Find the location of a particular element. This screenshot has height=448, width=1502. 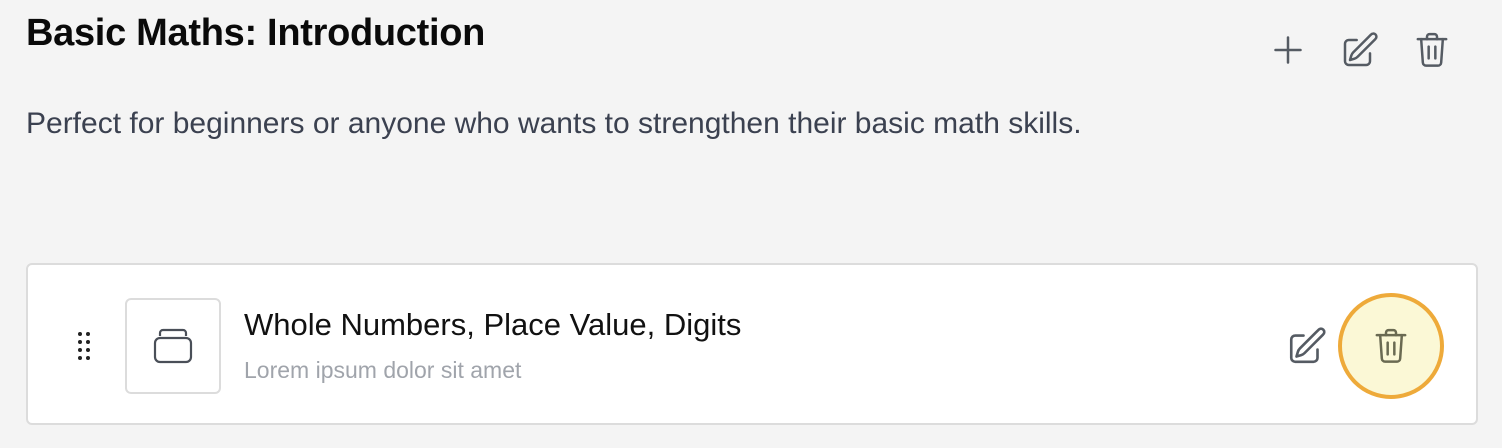

stack-icon is located at coordinates (173, 346).